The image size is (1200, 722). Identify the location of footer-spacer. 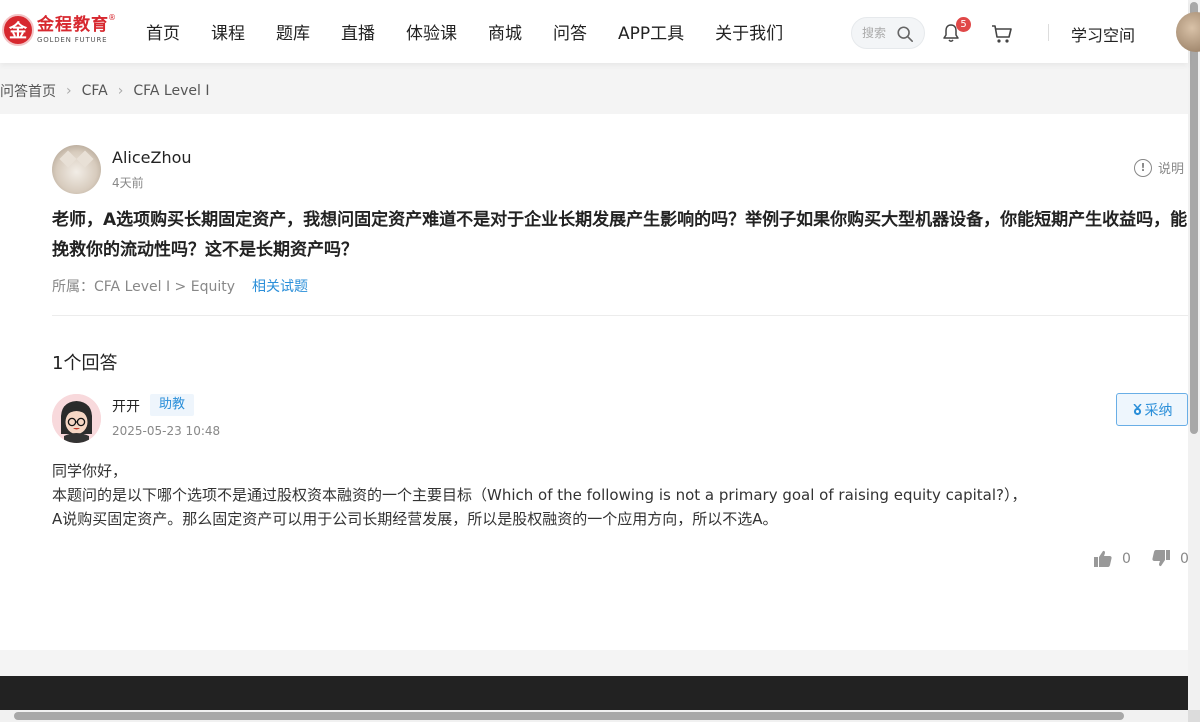
(594, 663).